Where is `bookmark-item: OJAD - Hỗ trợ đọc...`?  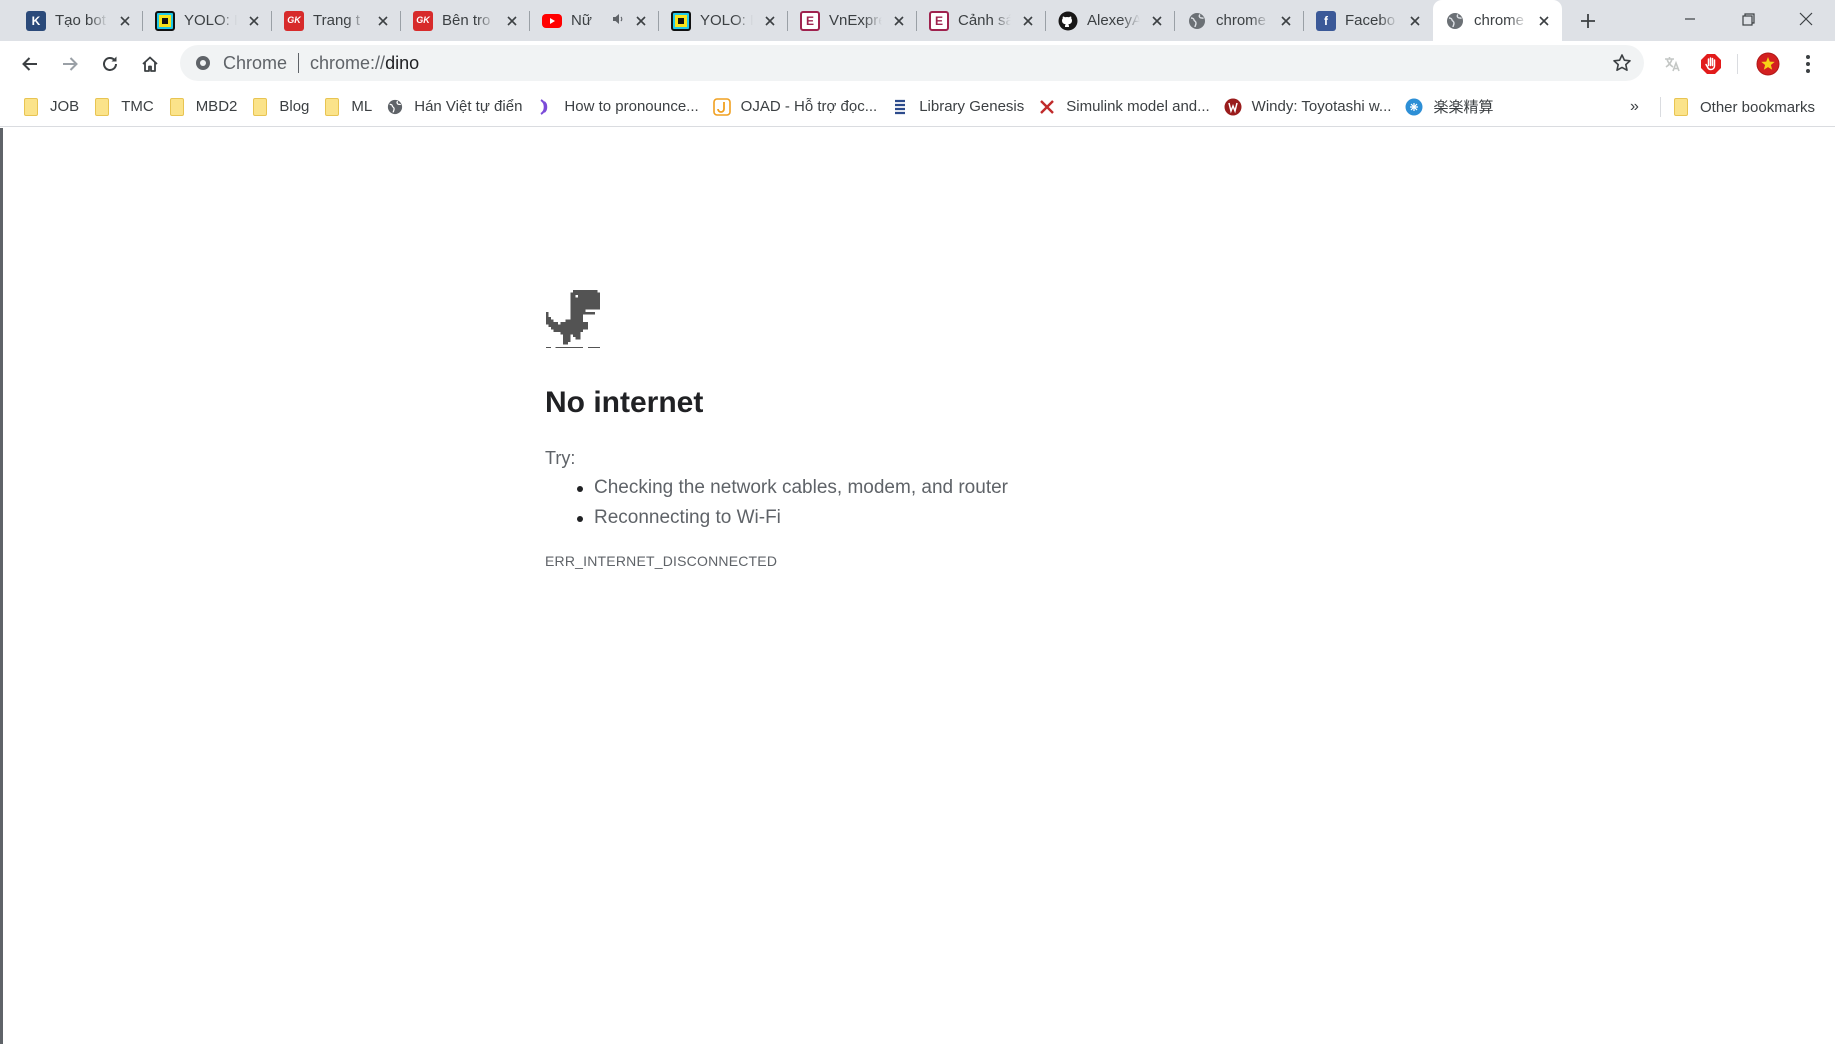 bookmark-item: OJAD - Hỗ trợ đọc... is located at coordinates (798, 107).